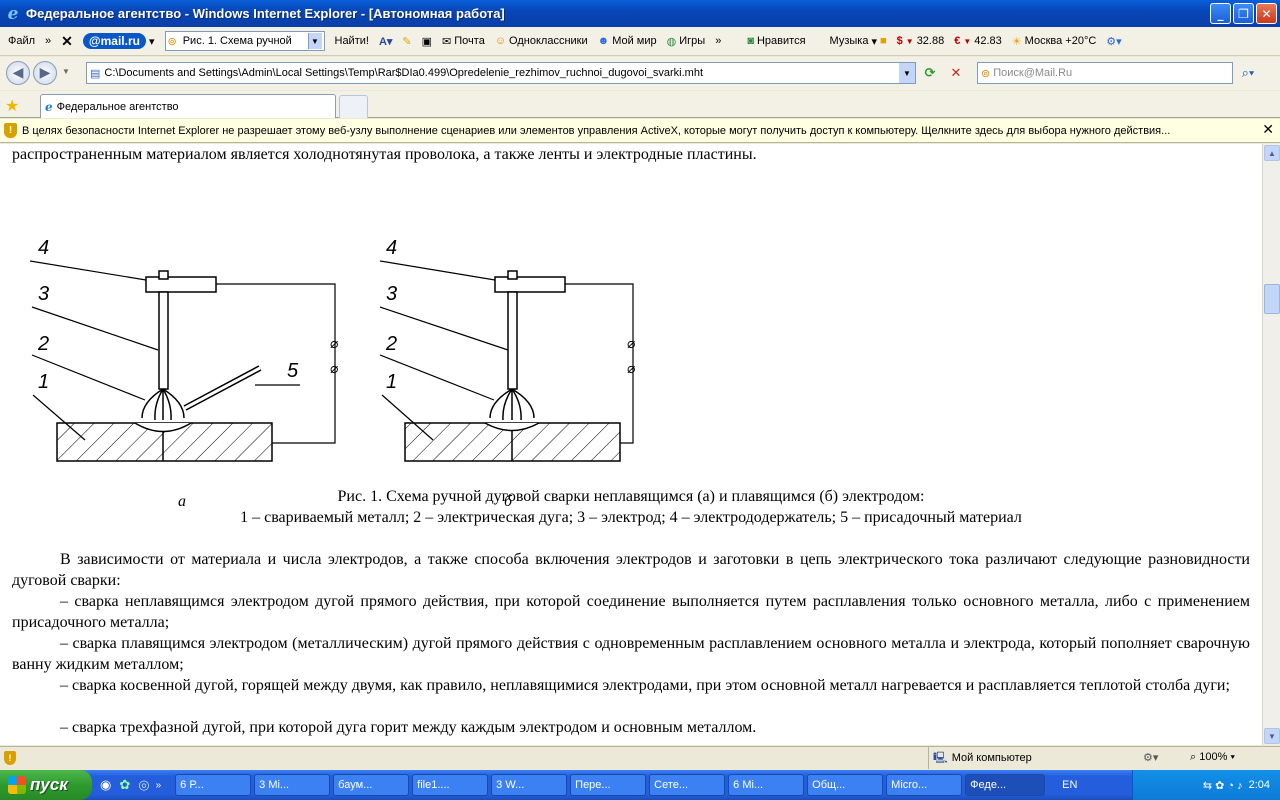 The width and height of the screenshot is (1280, 800). Describe the element at coordinates (67, 41) in the screenshot. I see `close-toolbar-icon: ✕` at that location.